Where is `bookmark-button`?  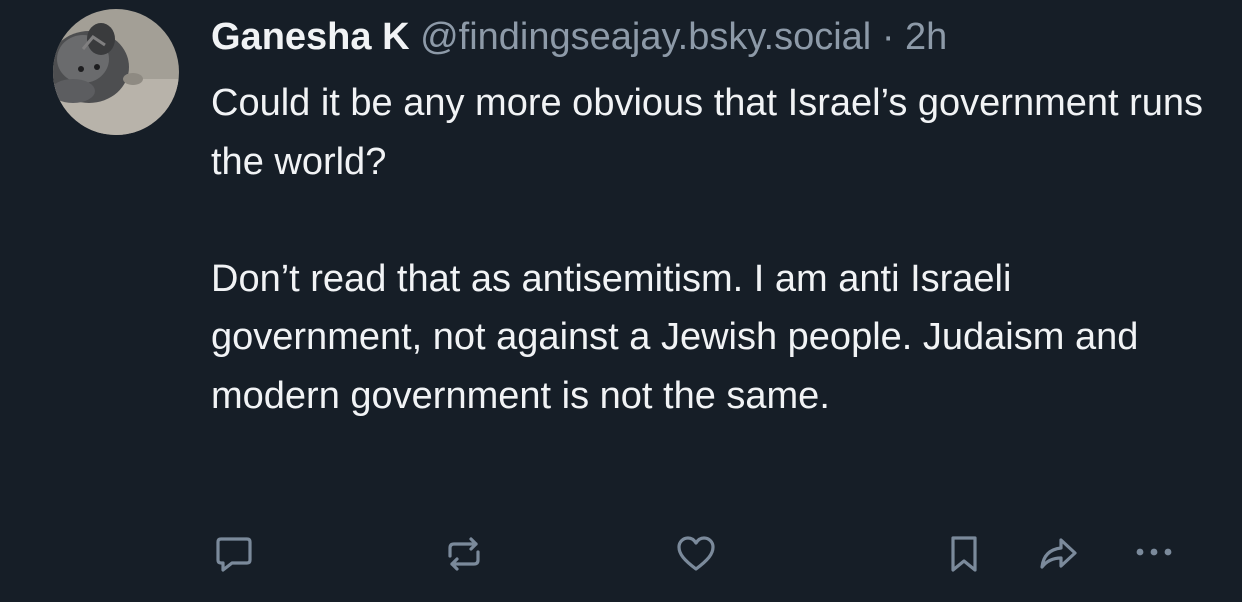 bookmark-button is located at coordinates (964, 554).